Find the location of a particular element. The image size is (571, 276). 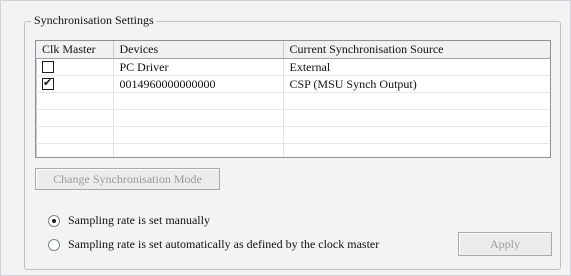

radio-selected-dot is located at coordinates (54, 220).